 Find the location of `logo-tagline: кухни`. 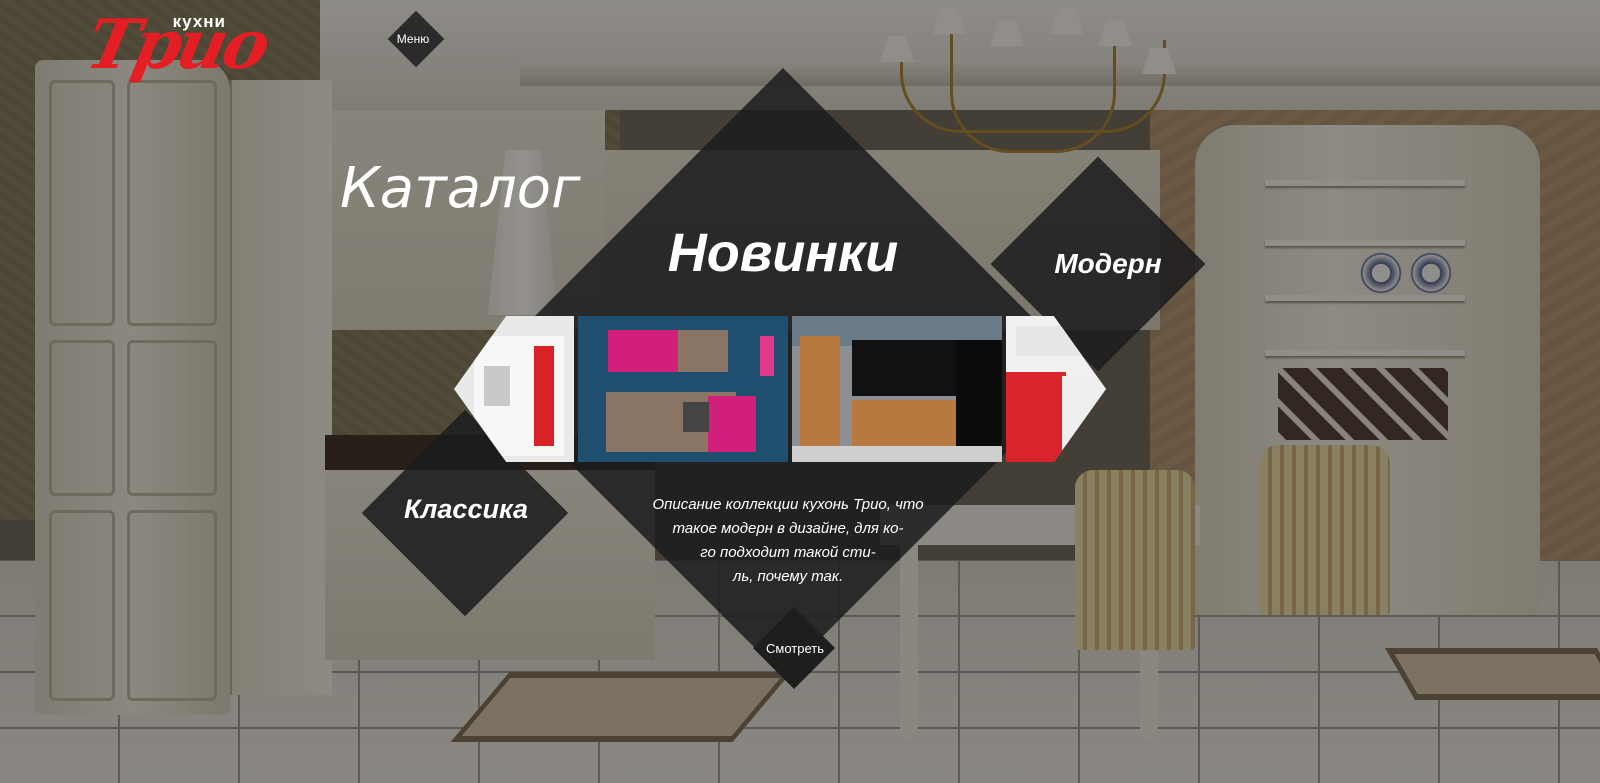

logo-tagline: кухни is located at coordinates (199, 21).